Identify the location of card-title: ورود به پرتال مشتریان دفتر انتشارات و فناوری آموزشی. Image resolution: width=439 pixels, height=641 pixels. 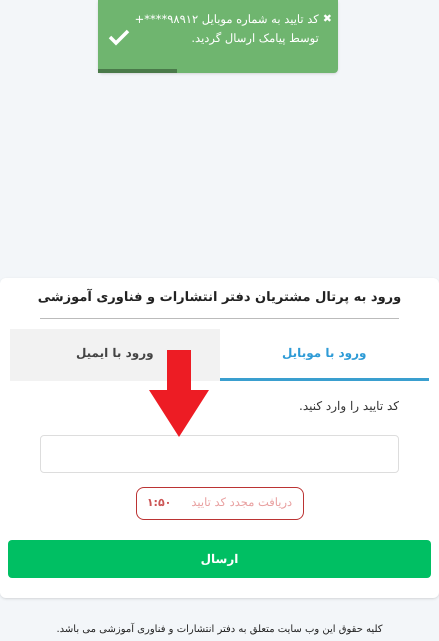
(220, 297).